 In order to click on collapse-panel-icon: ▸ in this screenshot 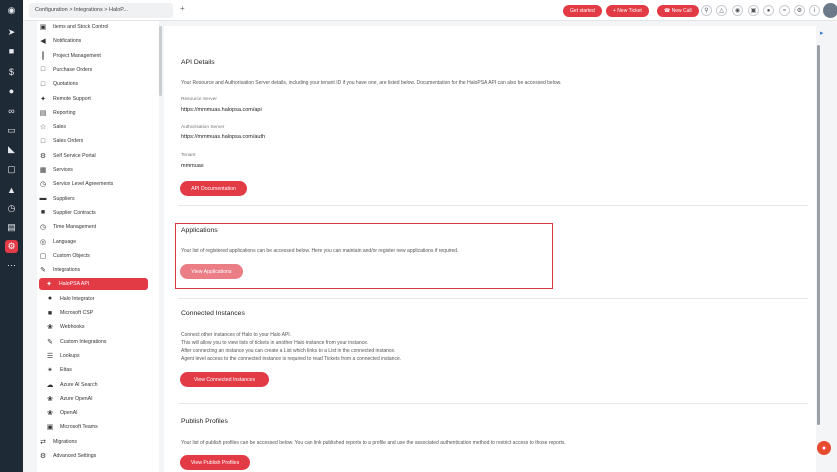, I will do `click(822, 33)`.